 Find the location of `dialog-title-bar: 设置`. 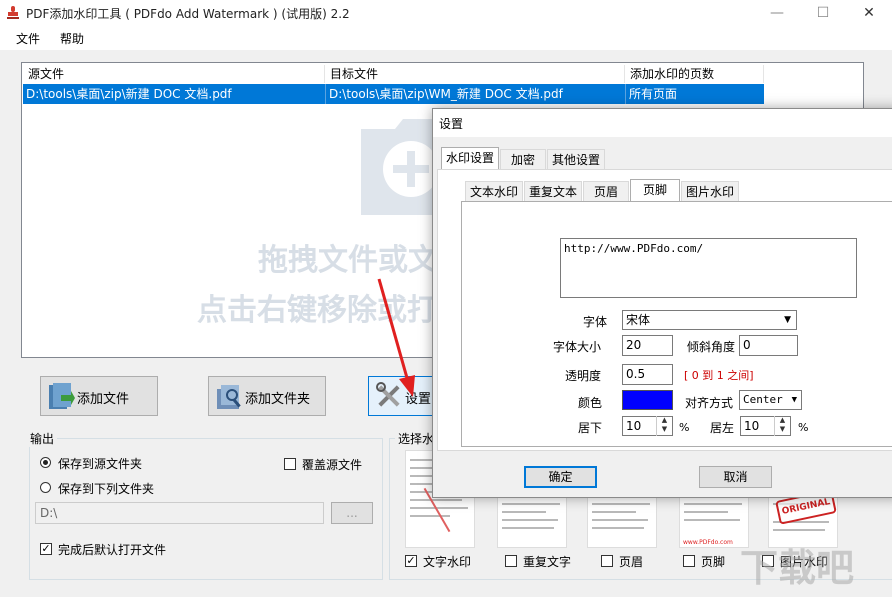

dialog-title-bar: 设置 is located at coordinates (662, 123).